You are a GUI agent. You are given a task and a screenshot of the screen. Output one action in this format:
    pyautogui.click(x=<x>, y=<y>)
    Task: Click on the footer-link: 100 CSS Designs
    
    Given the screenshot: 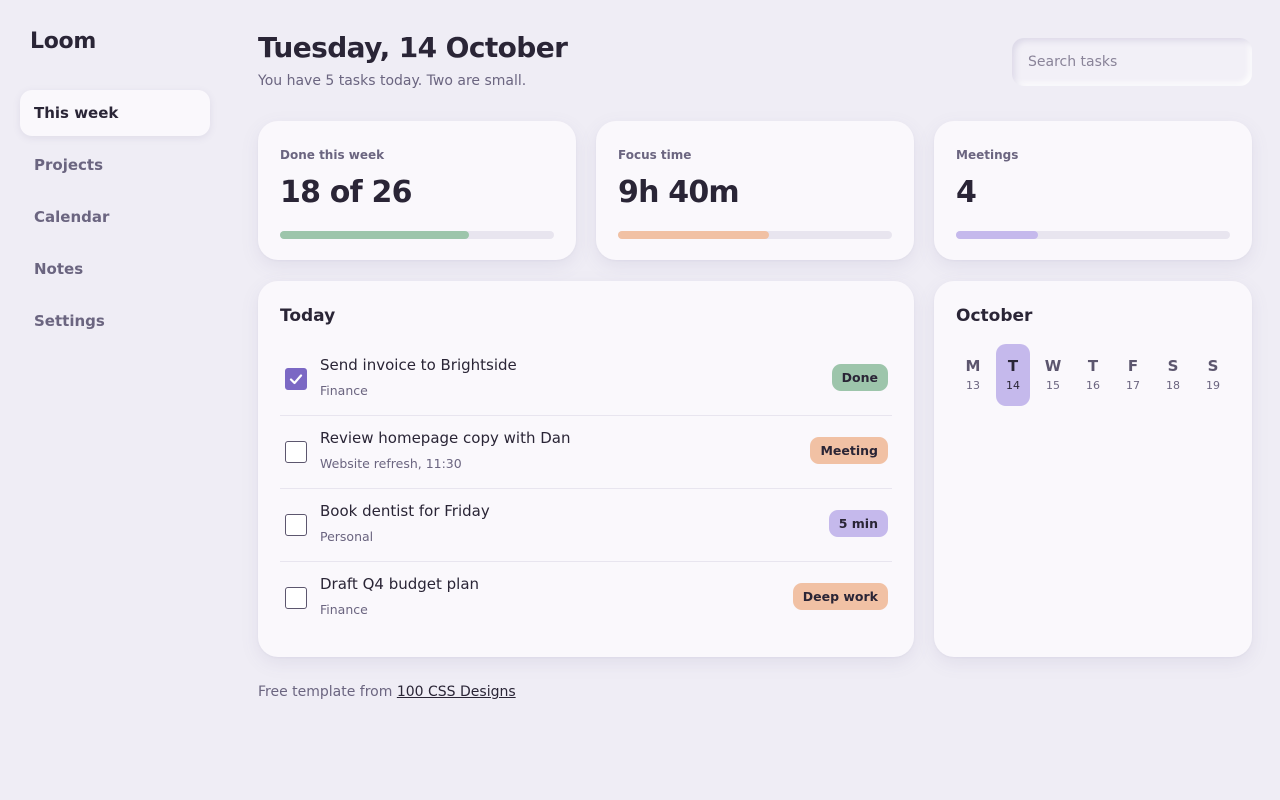 What is the action you would take?
    pyautogui.click(x=456, y=692)
    